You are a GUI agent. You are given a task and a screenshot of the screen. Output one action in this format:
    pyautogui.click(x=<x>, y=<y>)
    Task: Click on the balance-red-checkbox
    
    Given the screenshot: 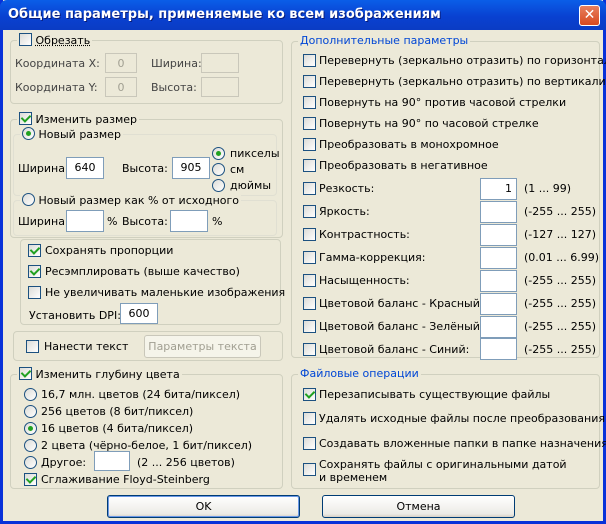 What is the action you would take?
    pyautogui.click(x=309, y=303)
    